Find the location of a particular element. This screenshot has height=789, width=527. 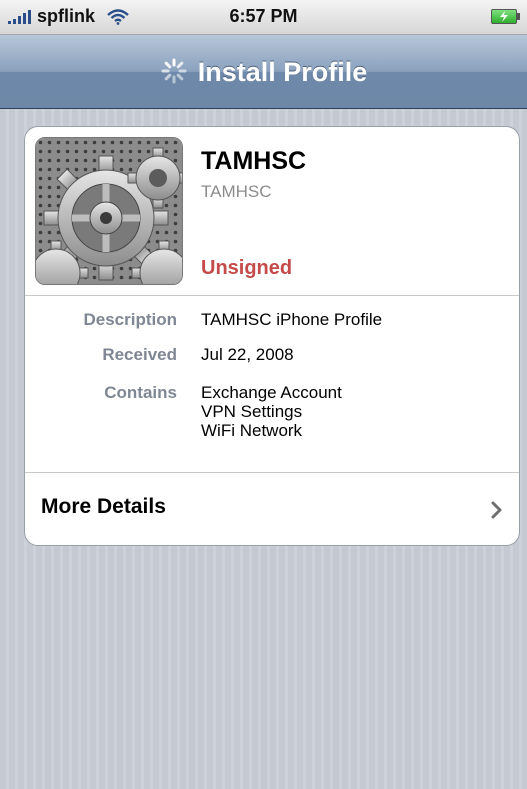

profile-name: TAMHSC is located at coordinates (254, 161).